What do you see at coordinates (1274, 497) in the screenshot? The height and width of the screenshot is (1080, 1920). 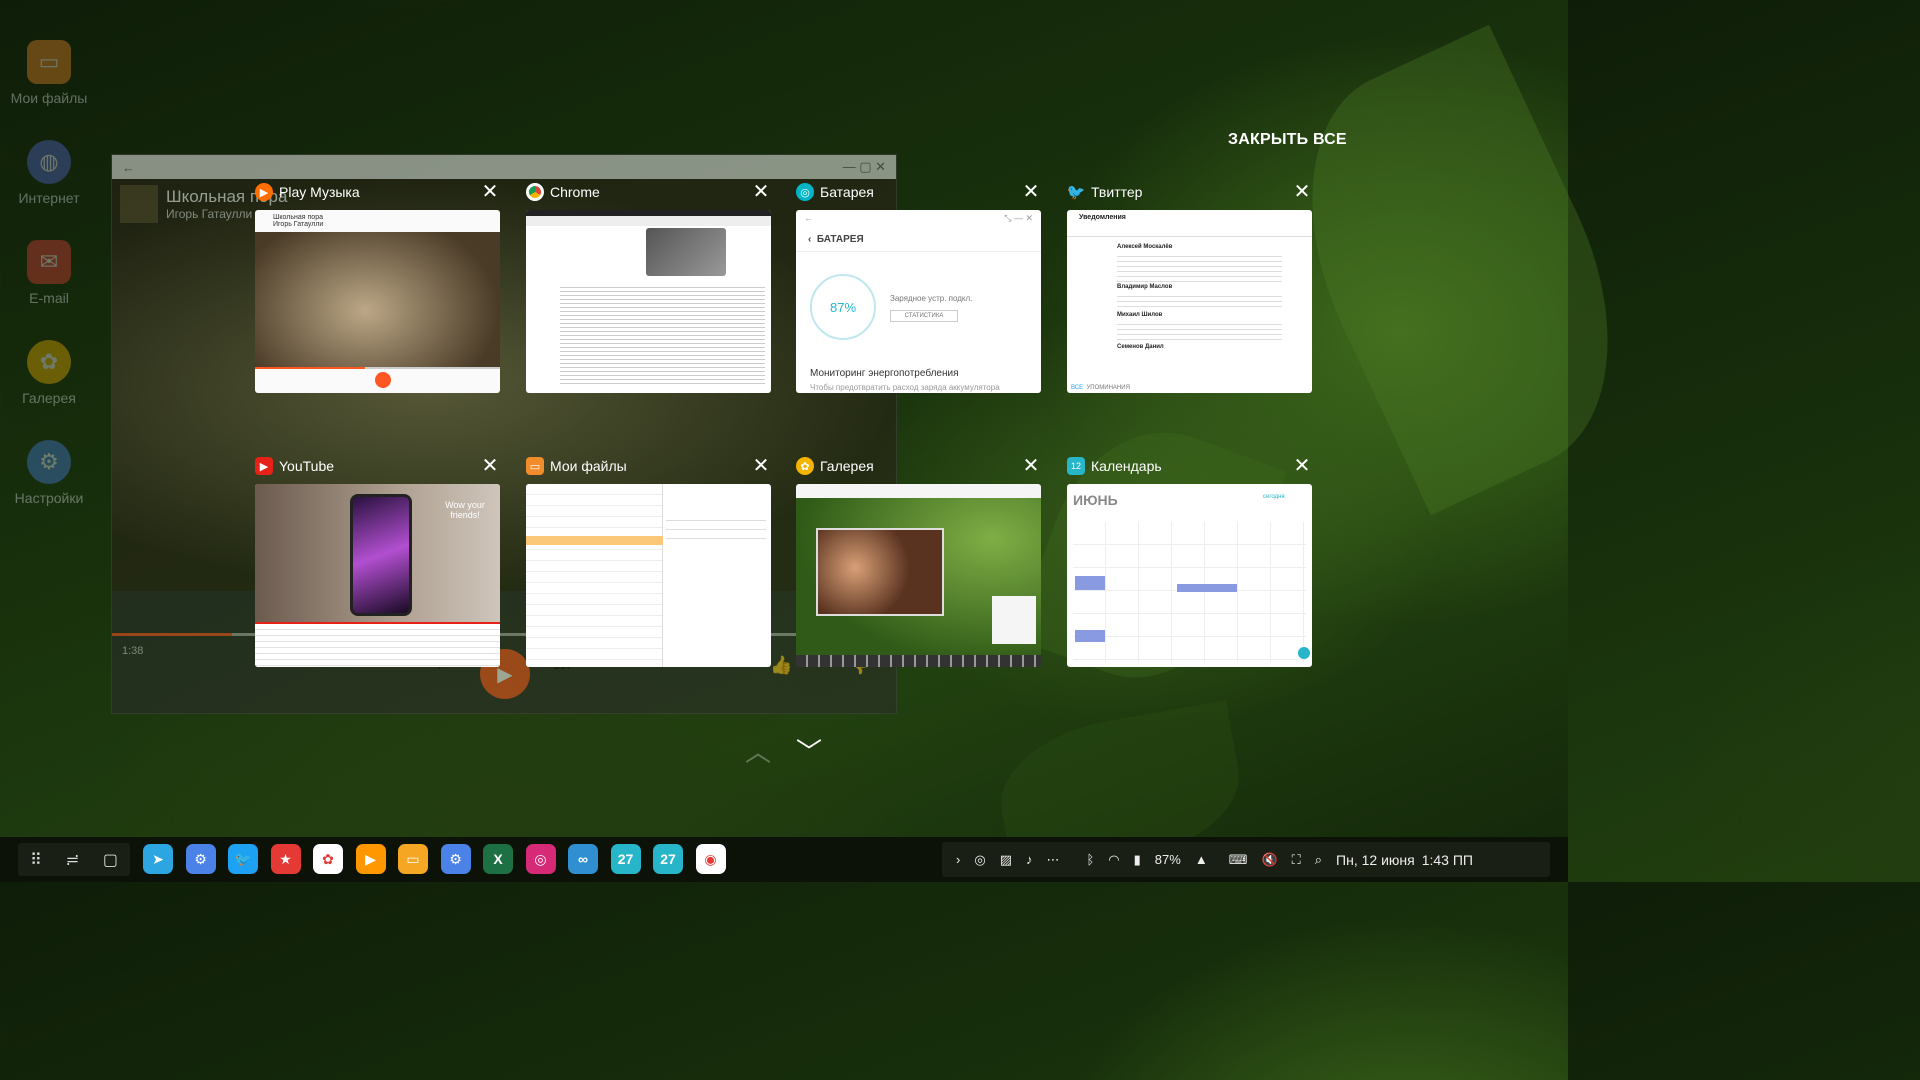 I see `calendar-today: сегодня` at bounding box center [1274, 497].